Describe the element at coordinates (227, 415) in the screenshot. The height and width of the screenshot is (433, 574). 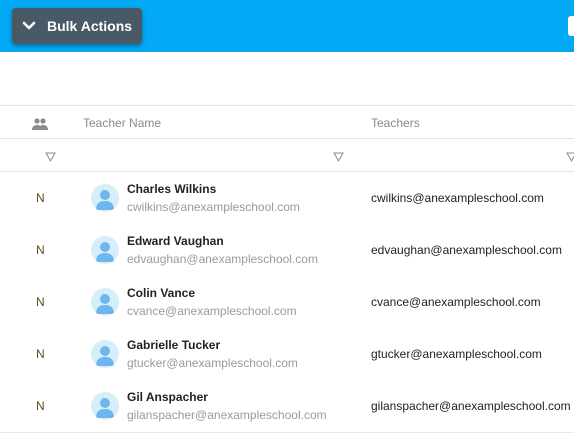
I see `teacher-sub-email: gilanspacher@anexampleschool.com` at that location.